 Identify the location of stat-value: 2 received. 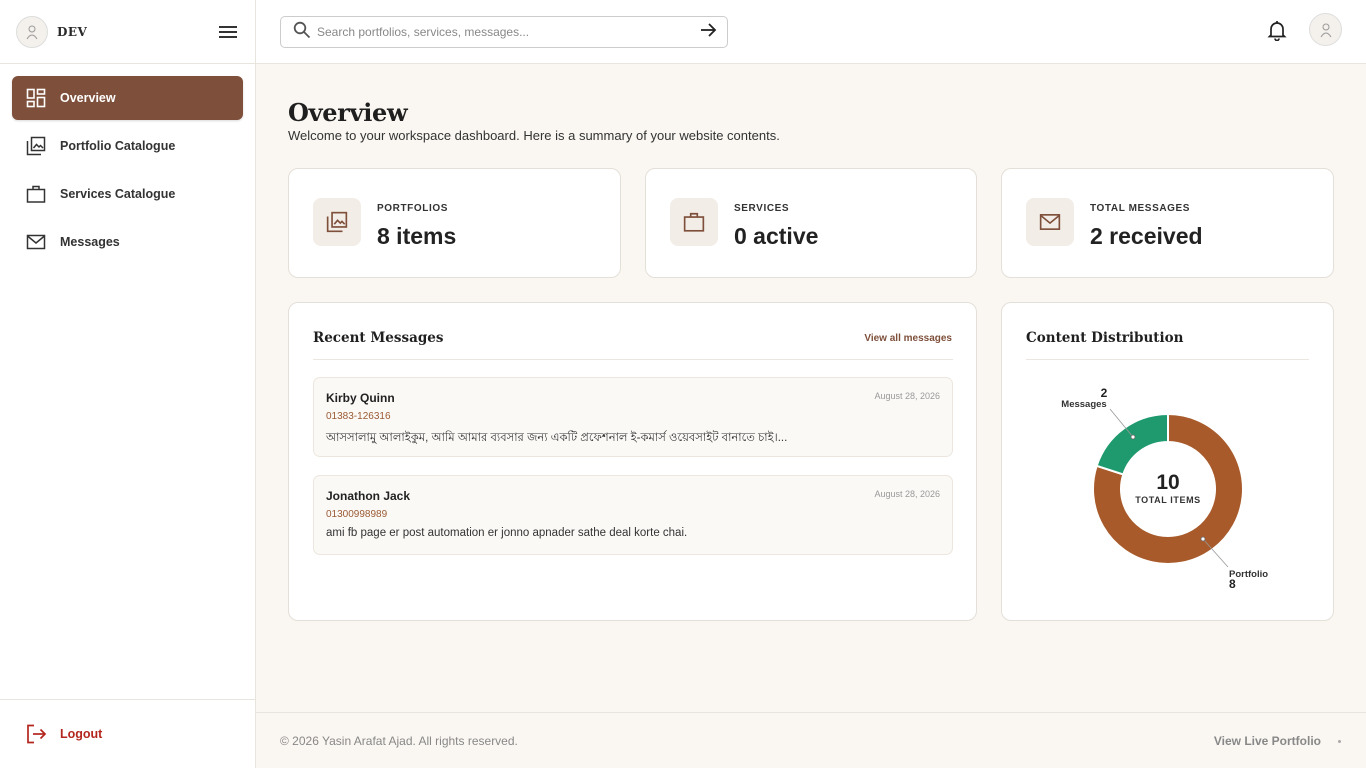
(1146, 236).